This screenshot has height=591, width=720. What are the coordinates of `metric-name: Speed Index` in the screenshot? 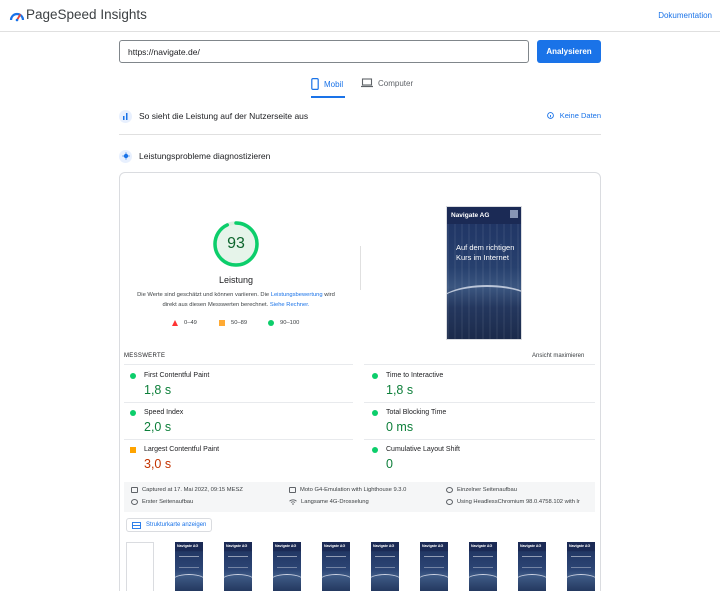 It's located at (164, 412).